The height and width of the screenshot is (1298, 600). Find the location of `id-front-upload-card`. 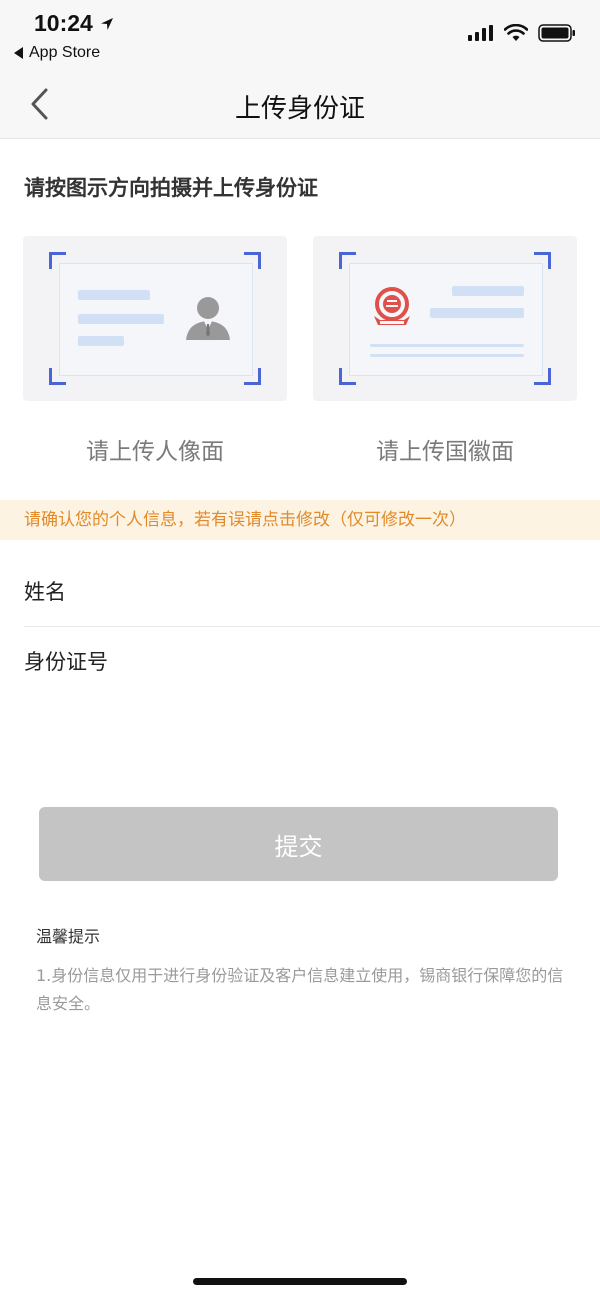

id-front-upload-card is located at coordinates (155, 318).